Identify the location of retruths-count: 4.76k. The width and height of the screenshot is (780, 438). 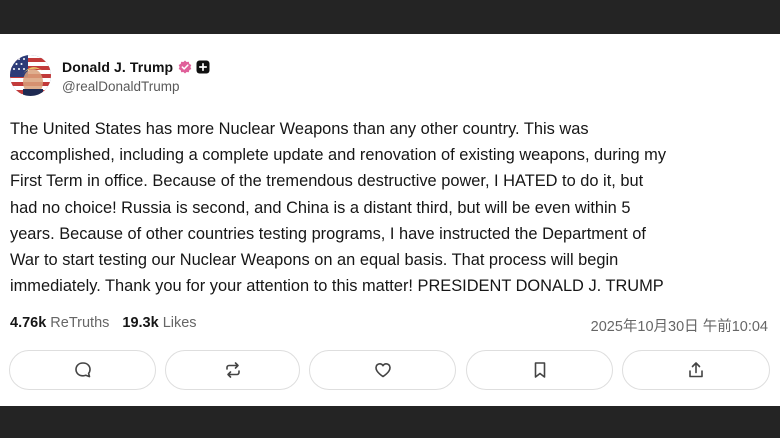
(28, 323).